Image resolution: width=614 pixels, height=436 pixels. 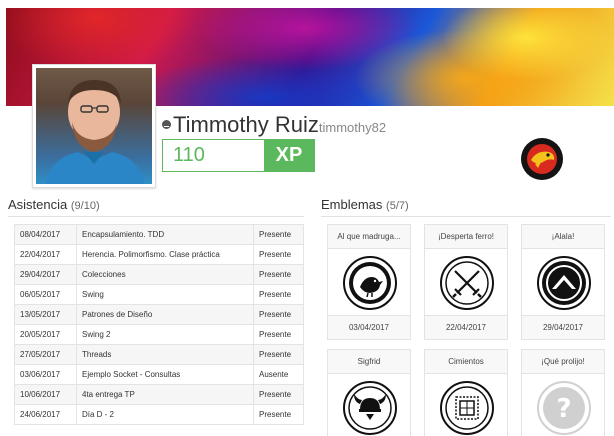 What do you see at coordinates (369, 327) in the screenshot?
I see `badge-date: 03/04/2017` at bounding box center [369, 327].